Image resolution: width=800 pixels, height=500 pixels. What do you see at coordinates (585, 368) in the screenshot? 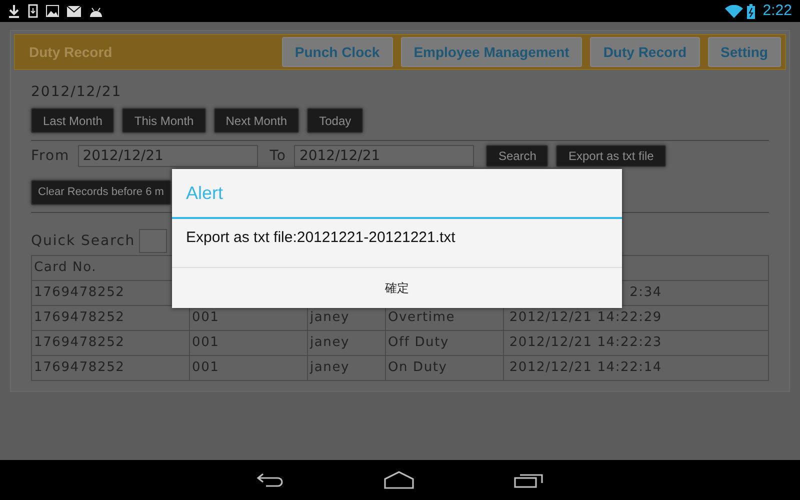
I see `table-cell: 2012/12/21 14:22:14` at bounding box center [585, 368].